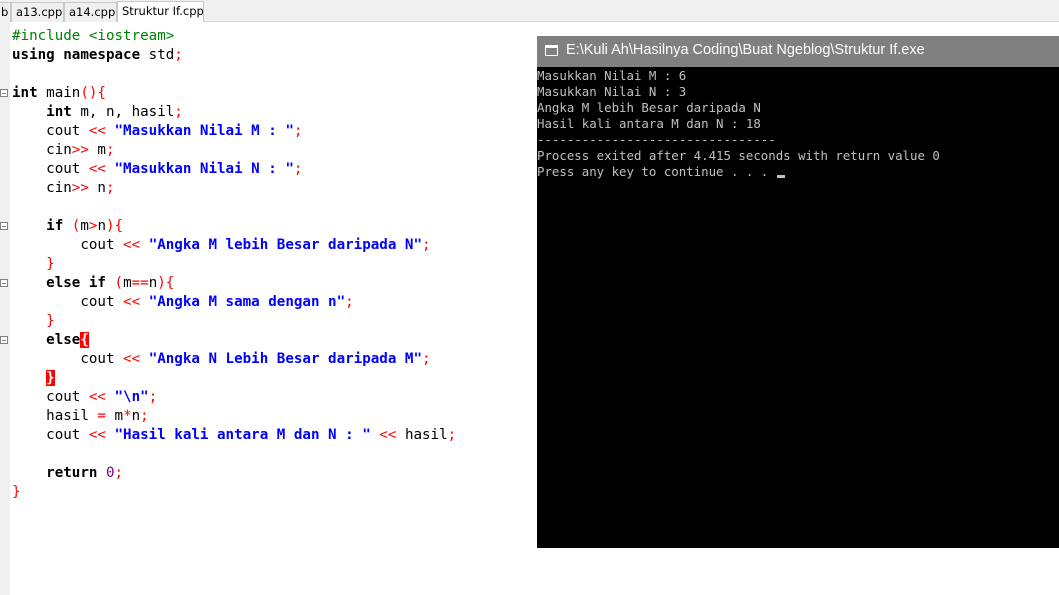 This screenshot has width=1059, height=595. What do you see at coordinates (97, 112) in the screenshot?
I see `code-line: int m, n, hasil;` at bounding box center [97, 112].